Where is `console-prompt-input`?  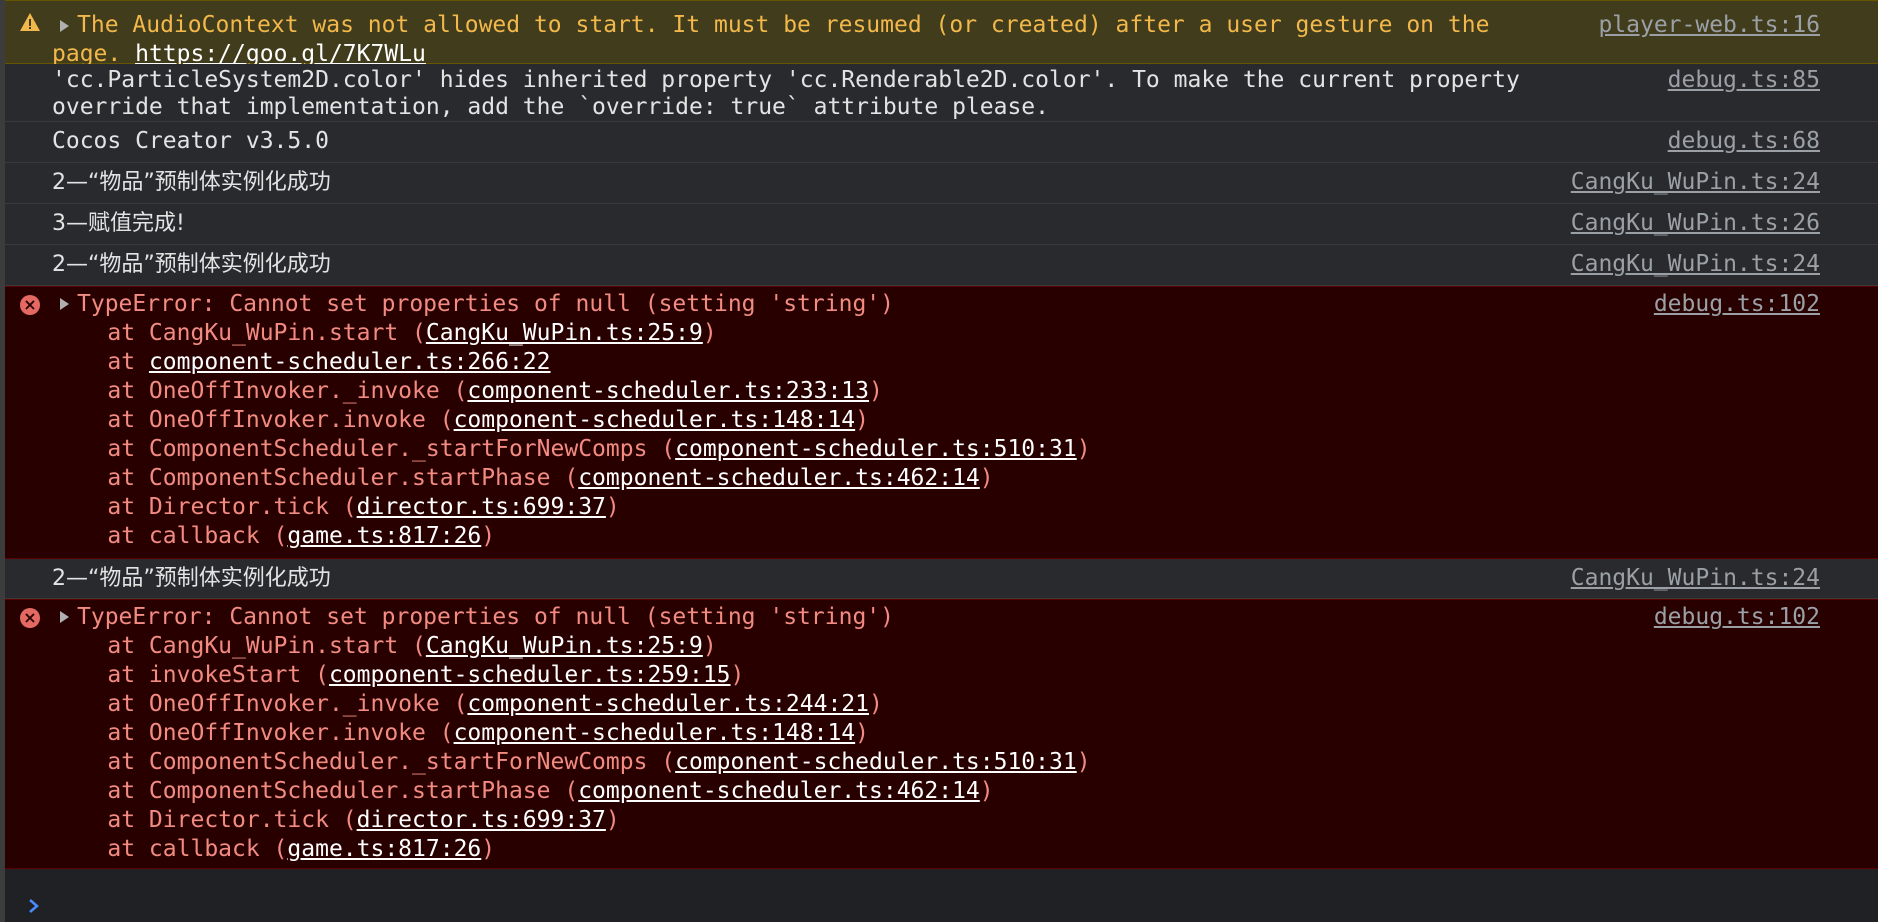
console-prompt-input is located at coordinates (942, 906).